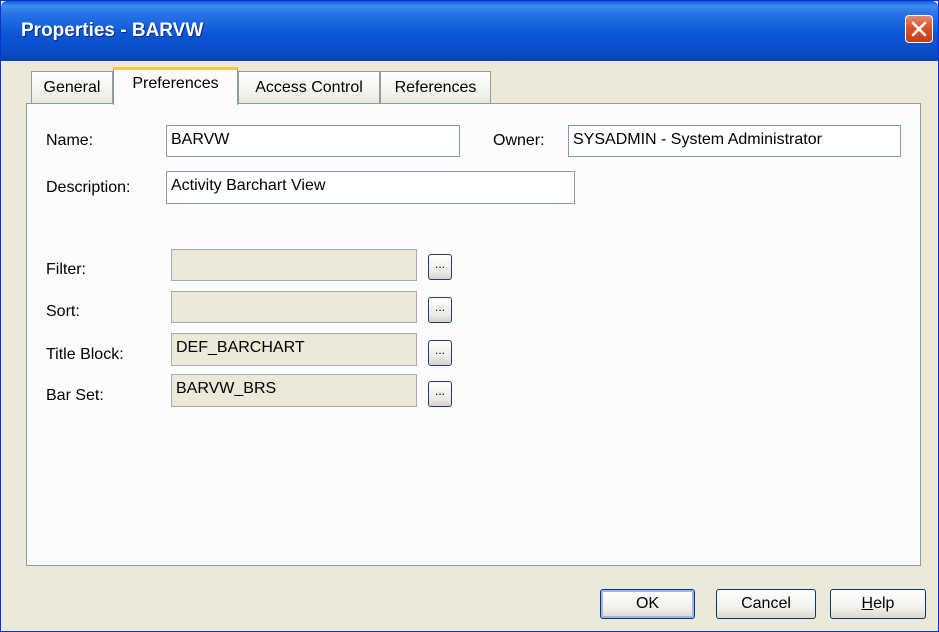  What do you see at coordinates (66, 269) in the screenshot?
I see `filter-label: Filter:` at bounding box center [66, 269].